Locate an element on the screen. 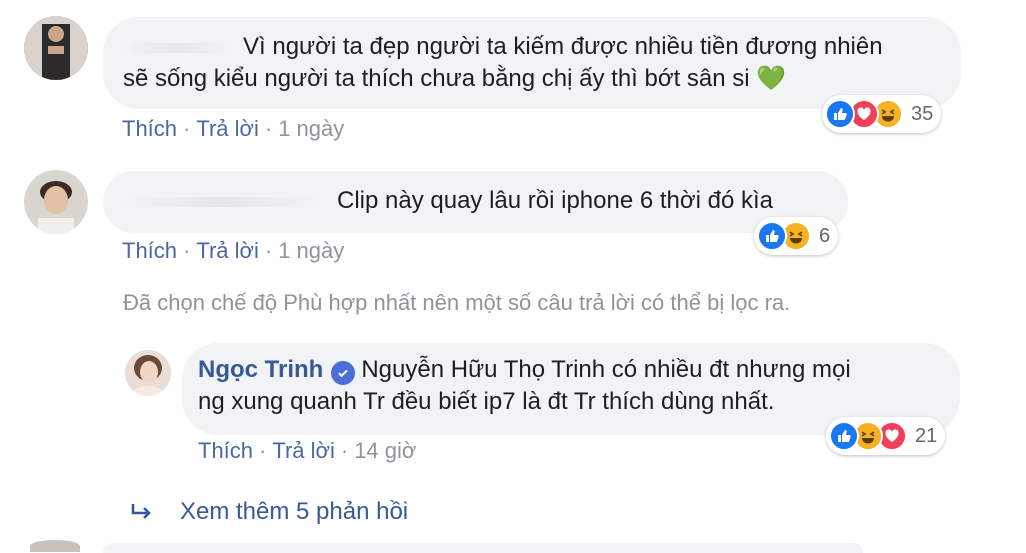 The width and height of the screenshot is (1026, 553). reaction-summary: 35 is located at coordinates (882, 114).